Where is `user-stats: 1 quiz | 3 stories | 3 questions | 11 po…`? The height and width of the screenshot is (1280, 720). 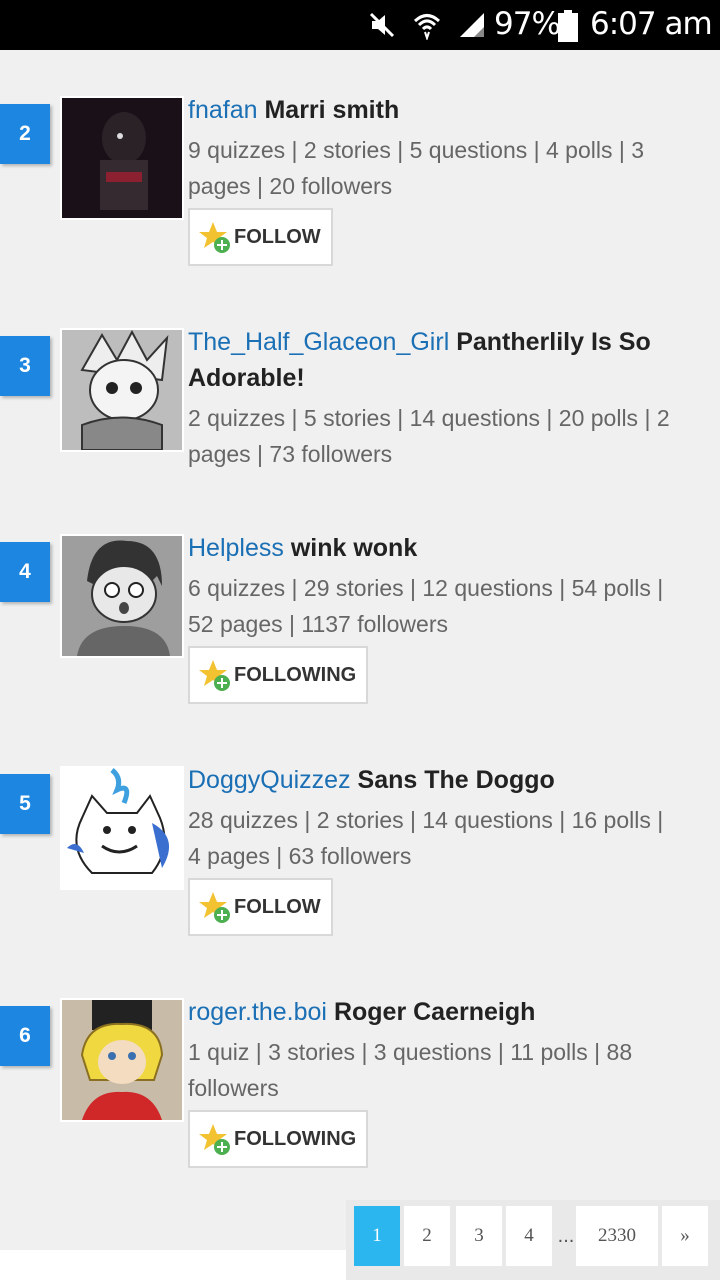
user-stats: 1 quiz | 3 stories | 3 questions | 11 po… is located at coordinates (410, 1070).